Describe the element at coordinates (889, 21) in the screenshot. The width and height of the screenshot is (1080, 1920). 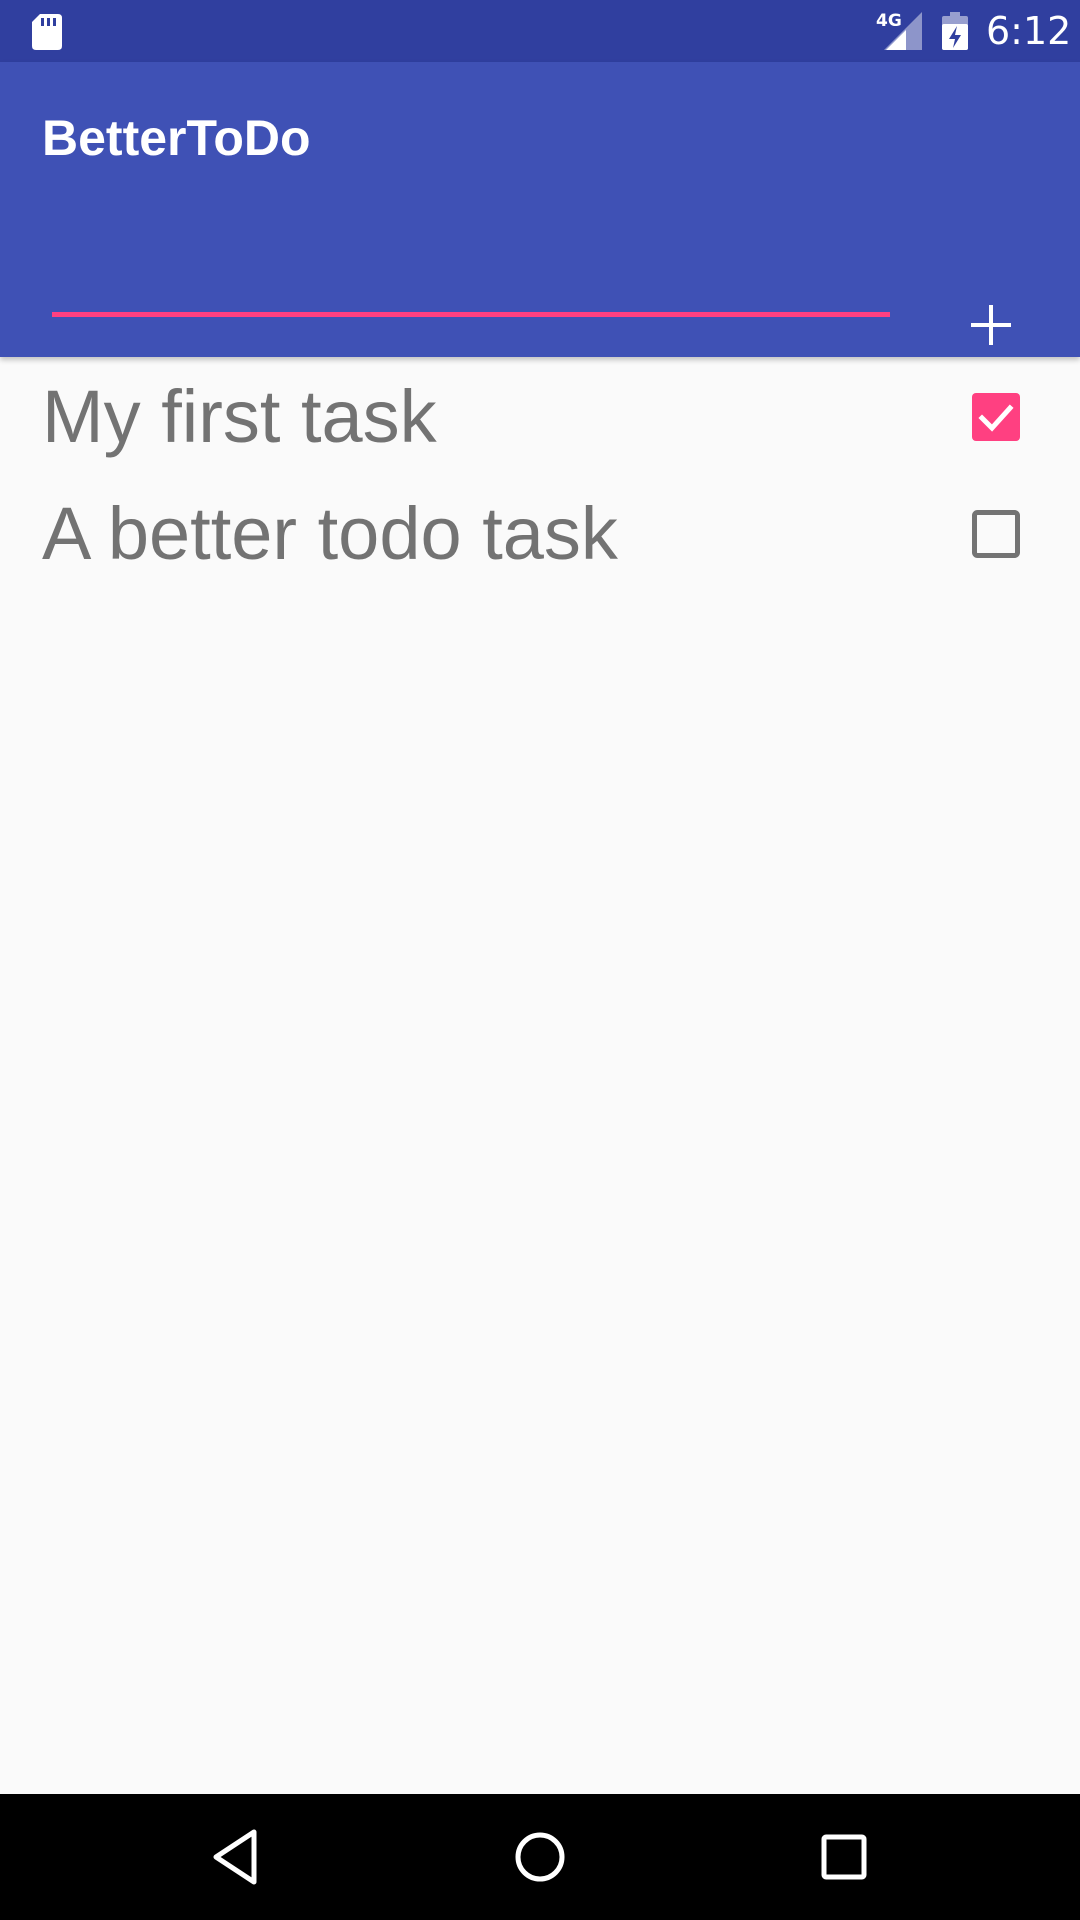
I see `network-type-label: 4G` at that location.